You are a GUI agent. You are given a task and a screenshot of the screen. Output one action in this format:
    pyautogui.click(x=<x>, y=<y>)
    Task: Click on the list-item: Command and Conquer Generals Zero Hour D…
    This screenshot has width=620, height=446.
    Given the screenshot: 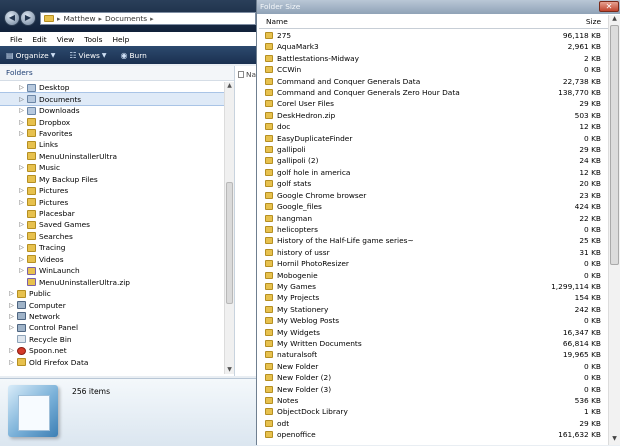 What is the action you would take?
    pyautogui.click(x=434, y=92)
    